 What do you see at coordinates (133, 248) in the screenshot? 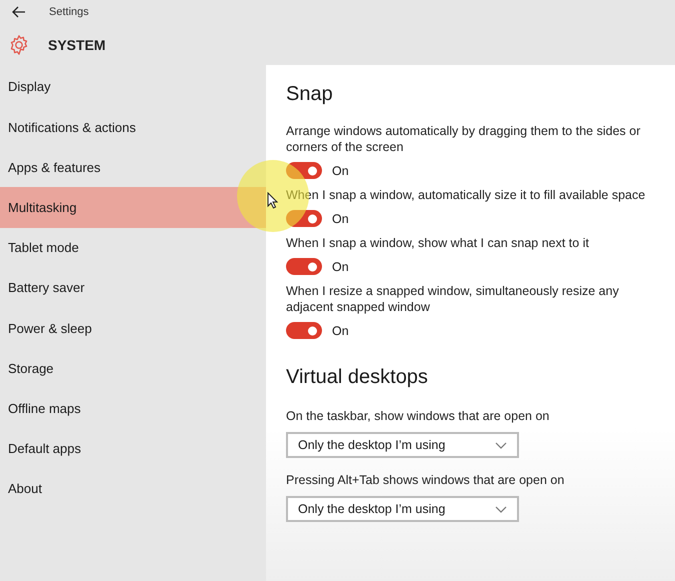
I see `sidebar-item: Tablet mode` at bounding box center [133, 248].